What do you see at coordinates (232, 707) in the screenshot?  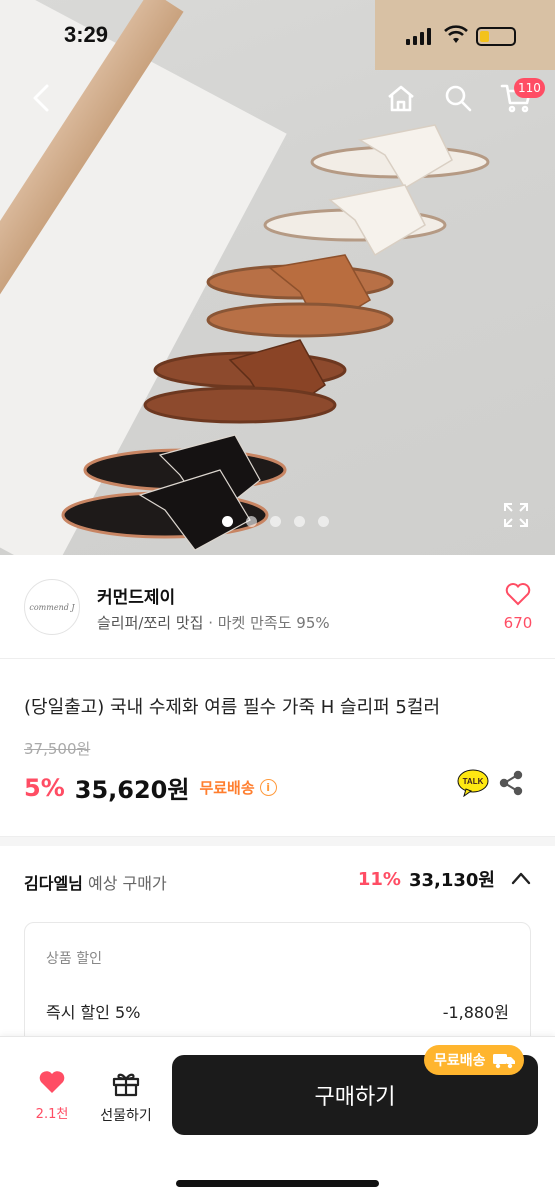 I see `product-title: (당일출고) 국내 수제화 여름 필수 가죽 H 슬리퍼 5컬러` at bounding box center [232, 707].